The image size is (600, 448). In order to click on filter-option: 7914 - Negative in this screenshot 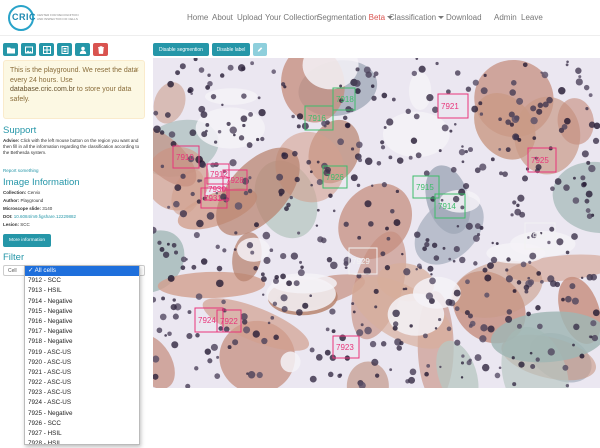, I will do `click(82, 302)`.